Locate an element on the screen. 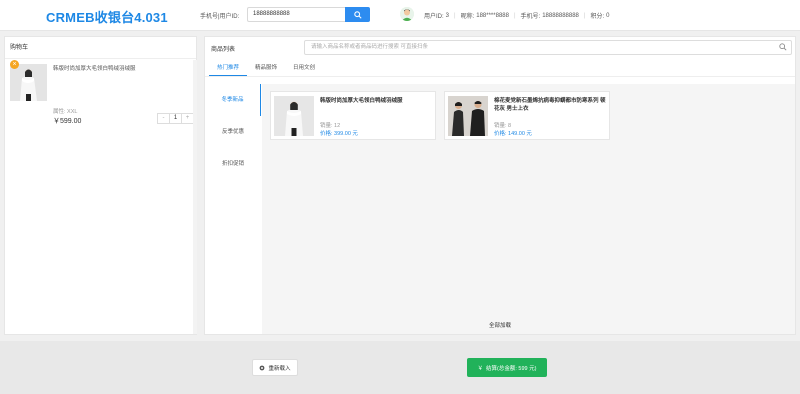 The image size is (800, 394). quantity-stepper: - 1 + is located at coordinates (175, 118).